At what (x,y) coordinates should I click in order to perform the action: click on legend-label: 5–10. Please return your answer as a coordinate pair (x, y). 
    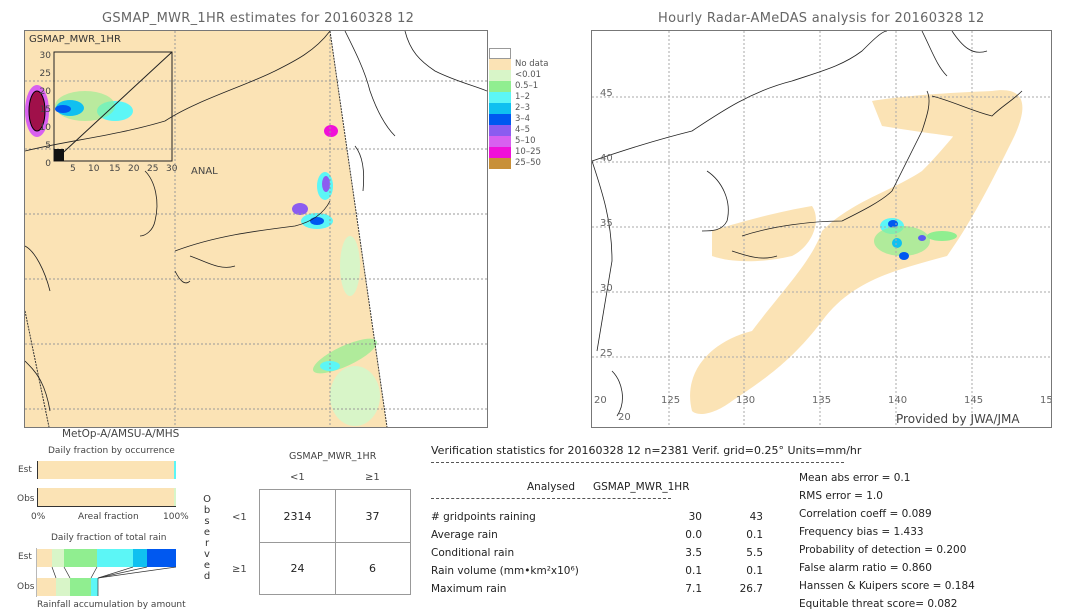
    Looking at the image, I should click on (525, 141).